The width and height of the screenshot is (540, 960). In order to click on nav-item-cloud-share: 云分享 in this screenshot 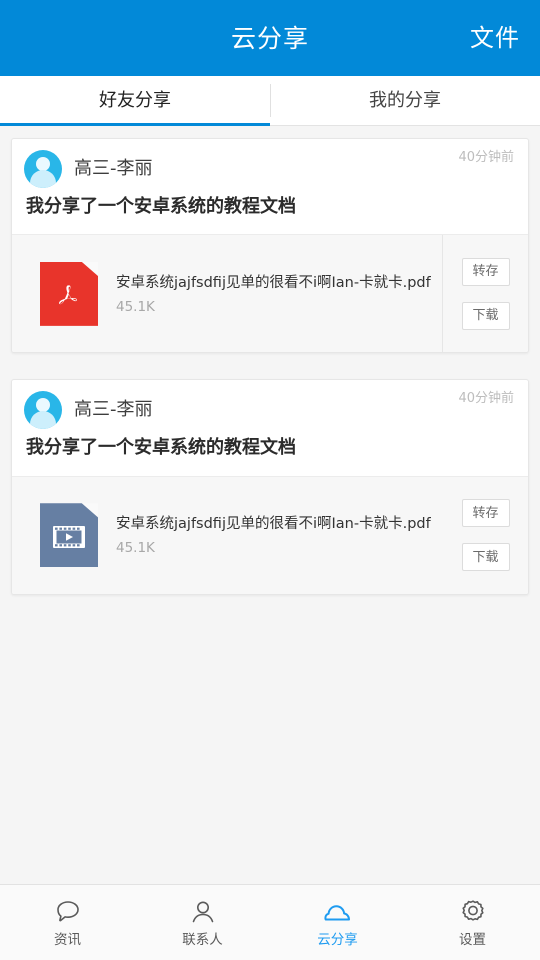, I will do `click(337, 922)`.